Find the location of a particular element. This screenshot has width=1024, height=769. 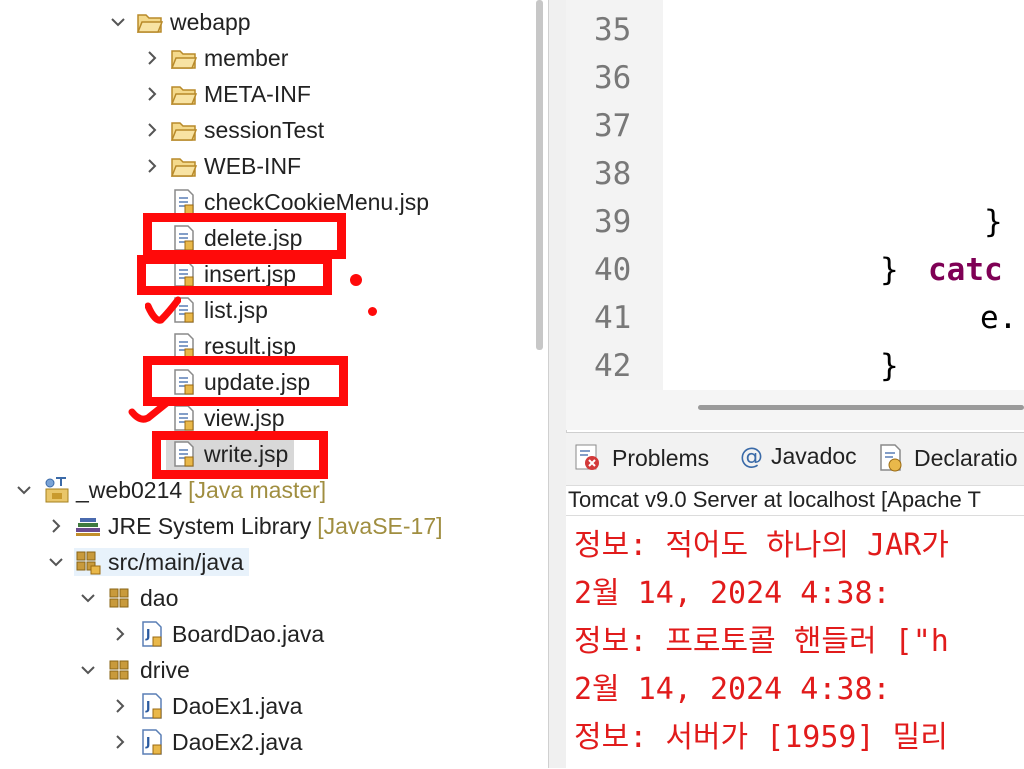

open-folder-icon is located at coordinates (150, 22).